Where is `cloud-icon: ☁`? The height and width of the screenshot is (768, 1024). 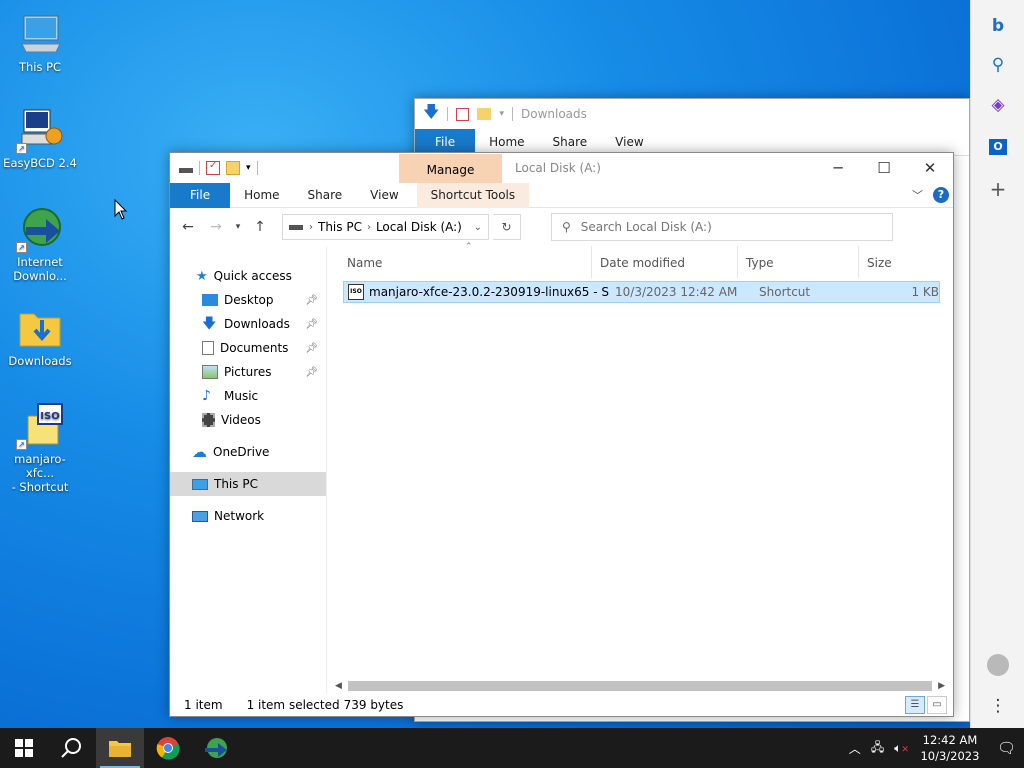
cloud-icon: ☁ is located at coordinates (199, 452).